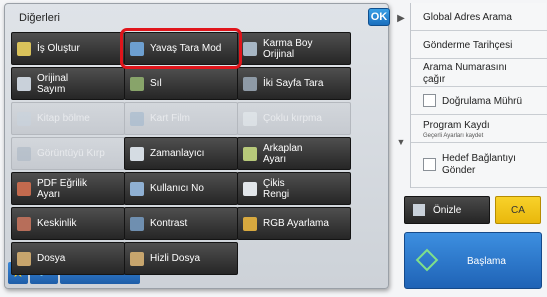 This screenshot has height=297, width=547. I want to click on rgb-adjust-label: RGB Ayarlama, so click(296, 223).